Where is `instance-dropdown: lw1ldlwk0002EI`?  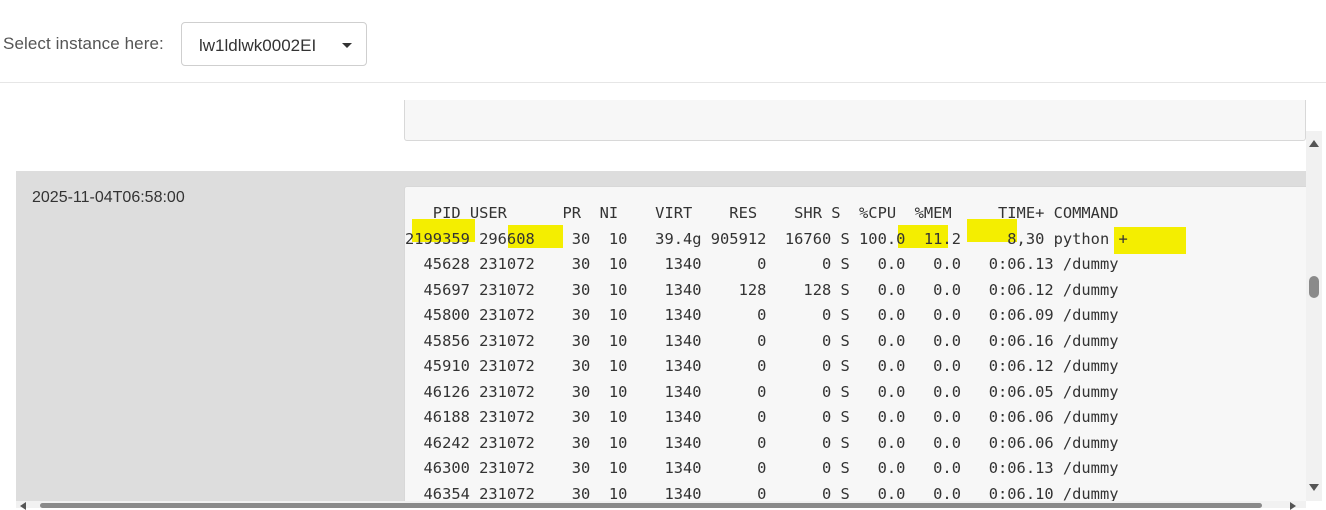 instance-dropdown: lw1ldlwk0002EI is located at coordinates (274, 44).